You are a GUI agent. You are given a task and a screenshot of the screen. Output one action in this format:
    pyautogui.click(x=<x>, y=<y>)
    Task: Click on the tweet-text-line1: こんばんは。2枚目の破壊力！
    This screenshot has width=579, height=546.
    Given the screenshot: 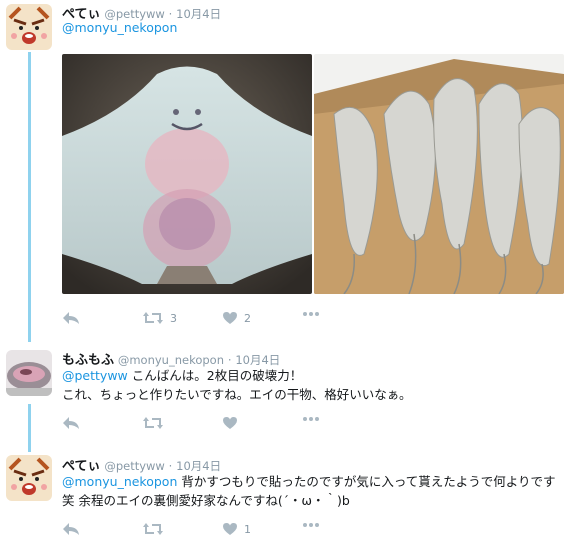 What is the action you would take?
    pyautogui.click(x=215, y=375)
    